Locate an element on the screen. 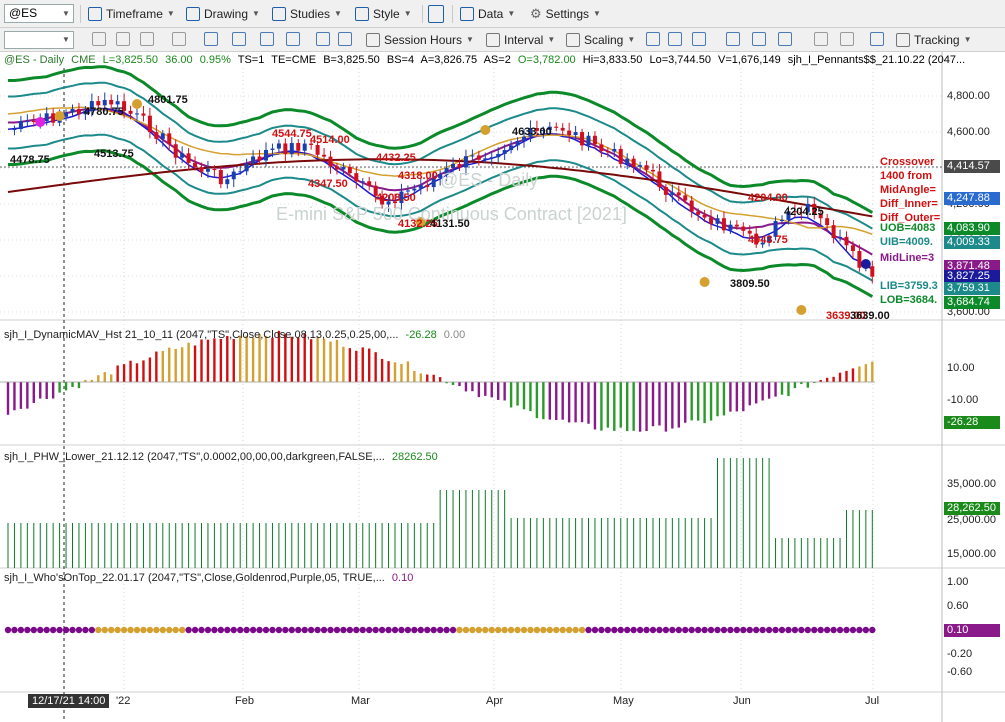  right-study-label: UIB=4009. is located at coordinates (906, 242).